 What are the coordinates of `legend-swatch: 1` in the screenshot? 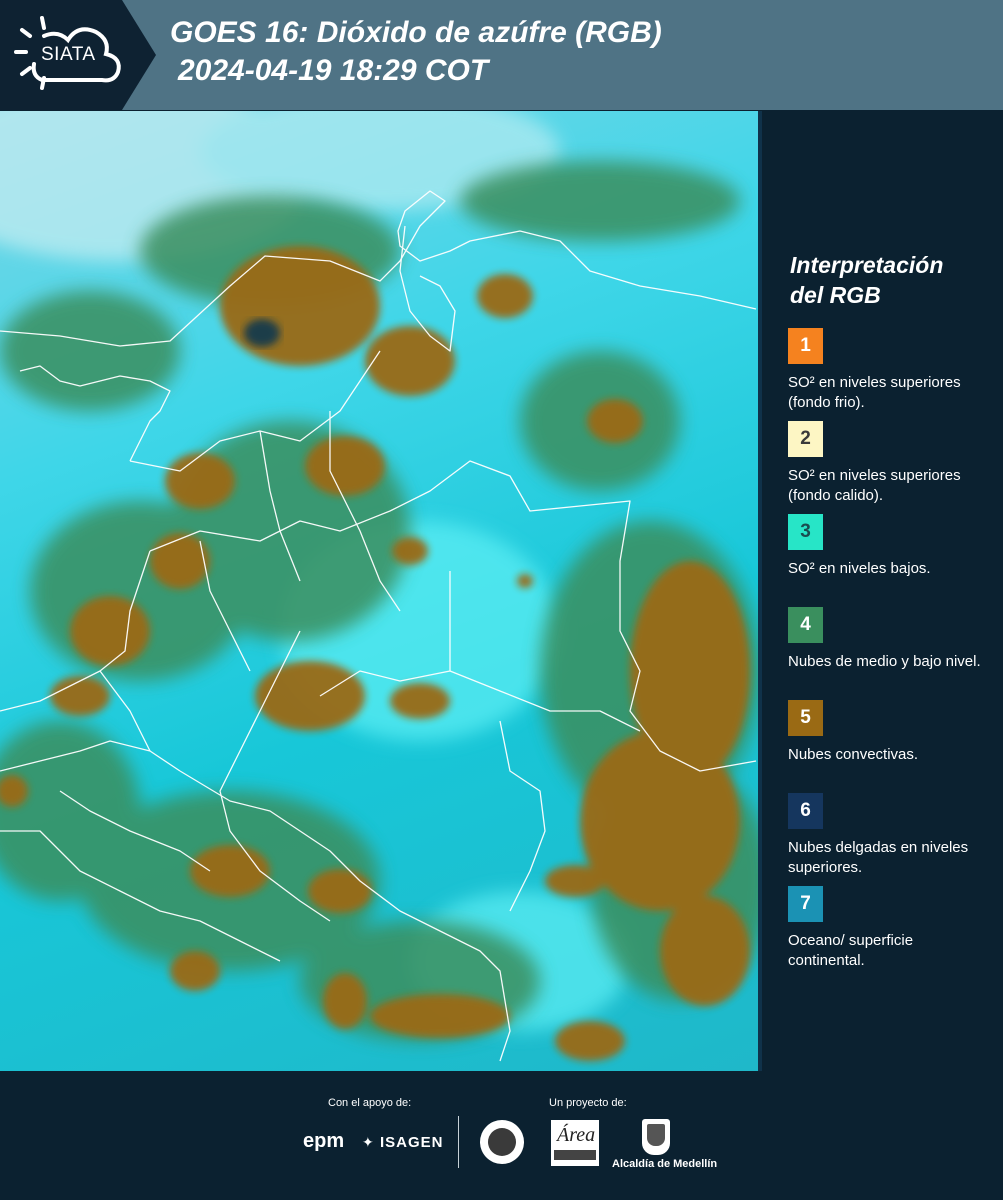 It's located at (805, 346).